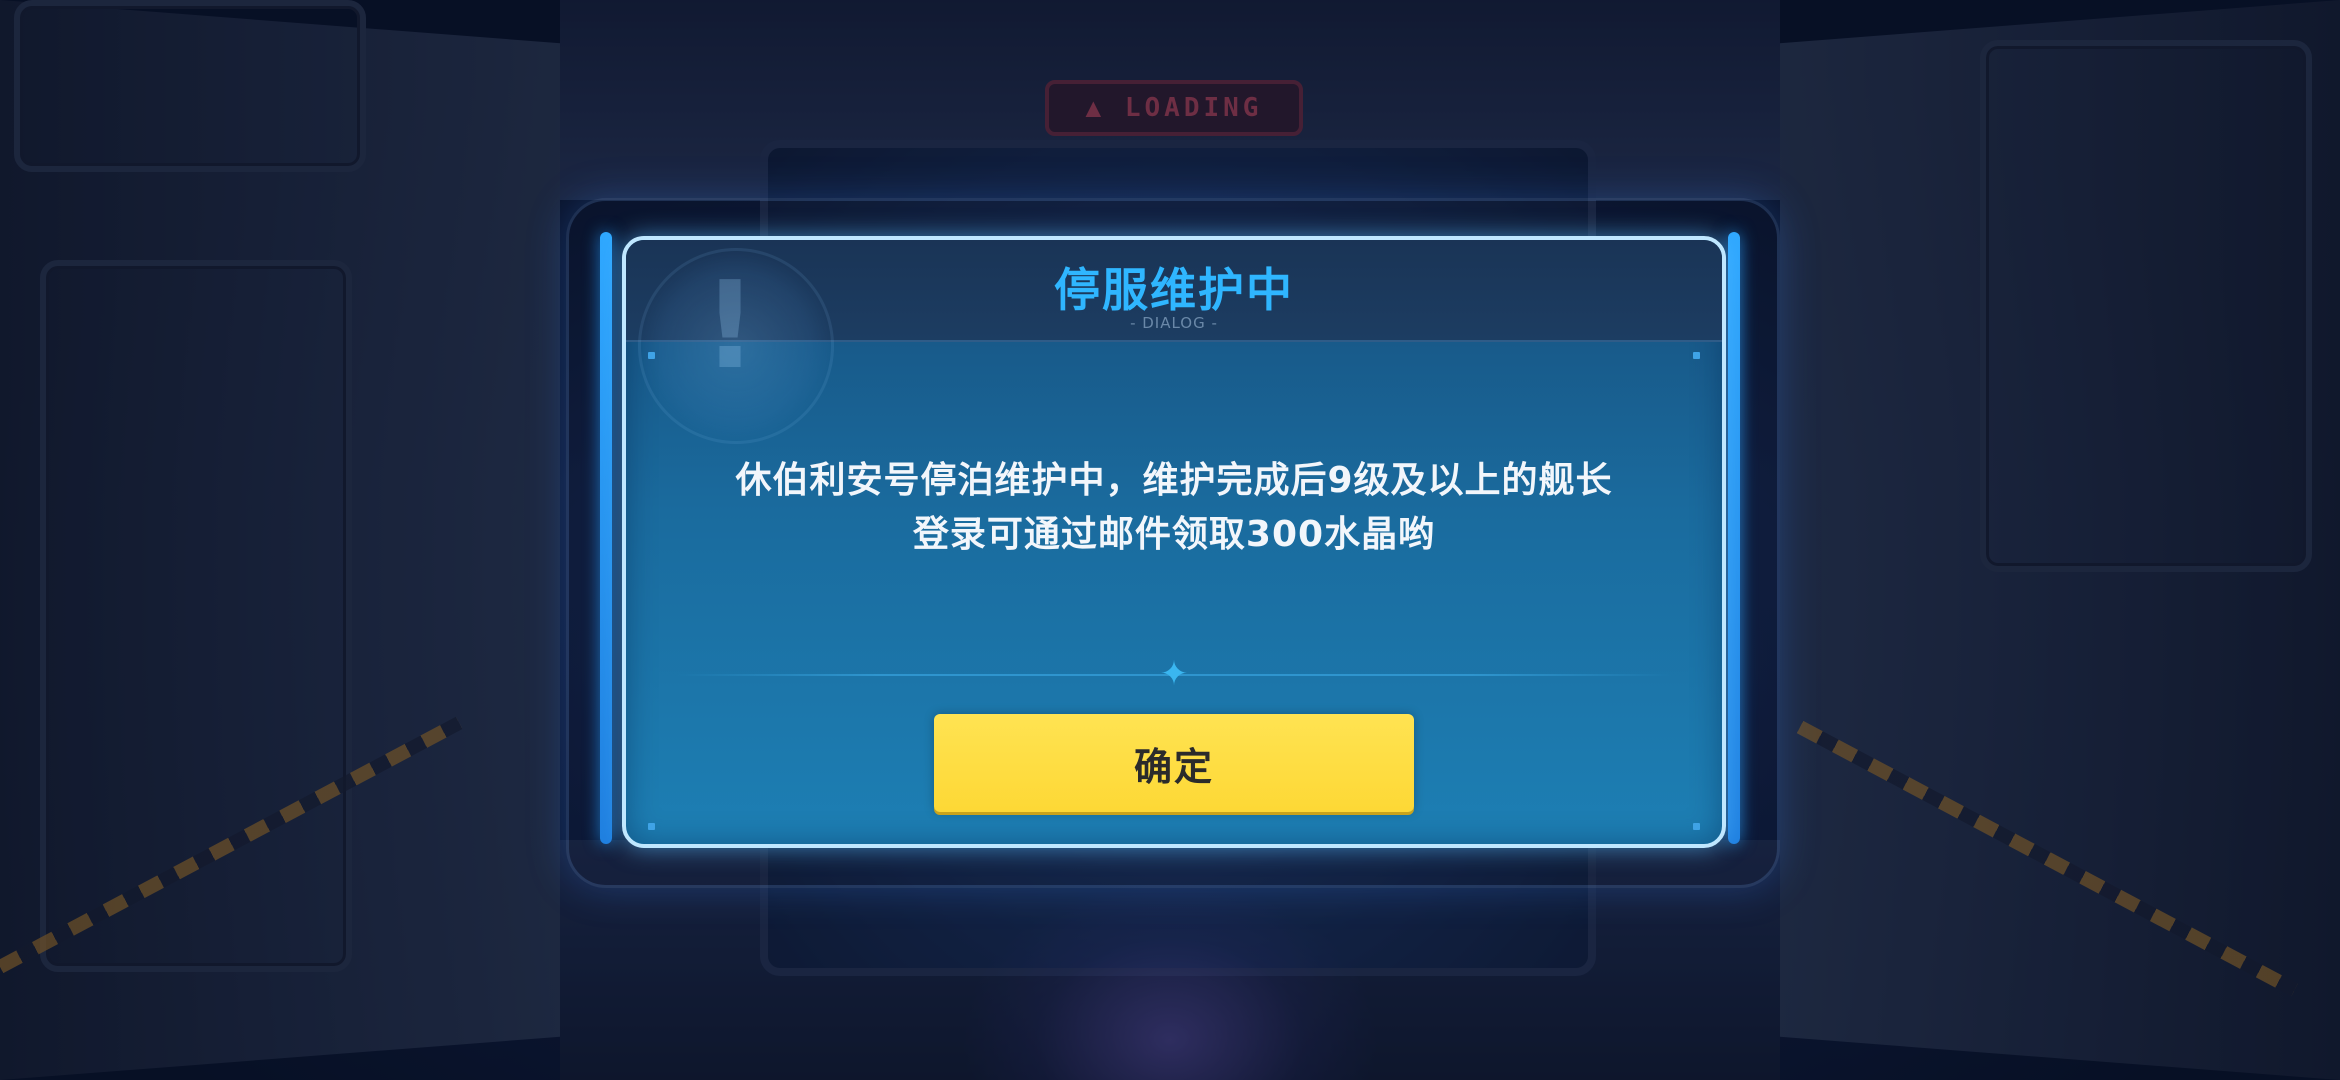 The height and width of the screenshot is (1080, 2340). What do you see at coordinates (1696, 355) in the screenshot?
I see `corner-dot-top-right` at bounding box center [1696, 355].